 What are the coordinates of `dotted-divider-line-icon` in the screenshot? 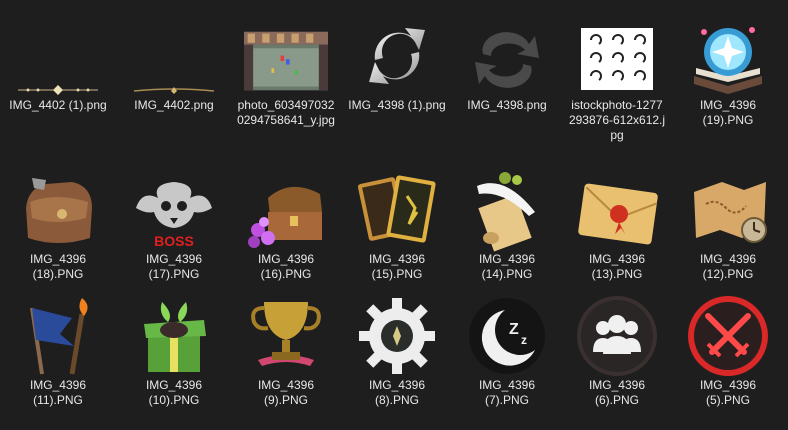 It's located at (58, 56).